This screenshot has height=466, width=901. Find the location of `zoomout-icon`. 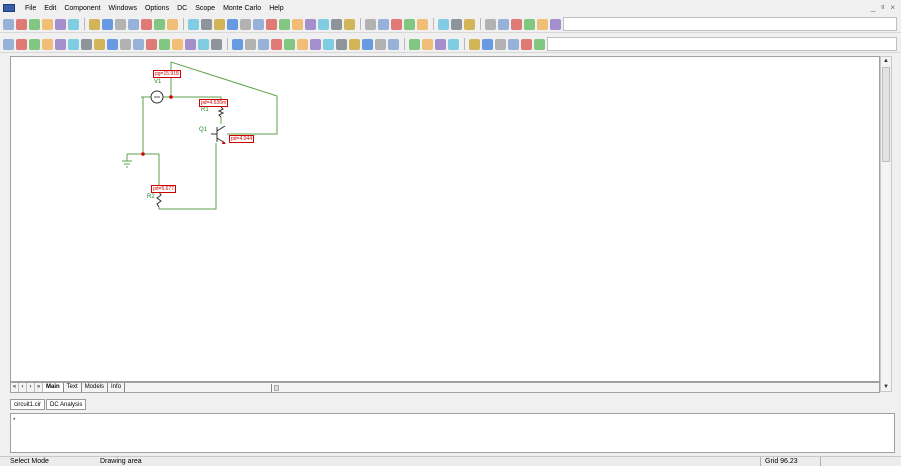

zoomout-icon is located at coordinates (341, 44).